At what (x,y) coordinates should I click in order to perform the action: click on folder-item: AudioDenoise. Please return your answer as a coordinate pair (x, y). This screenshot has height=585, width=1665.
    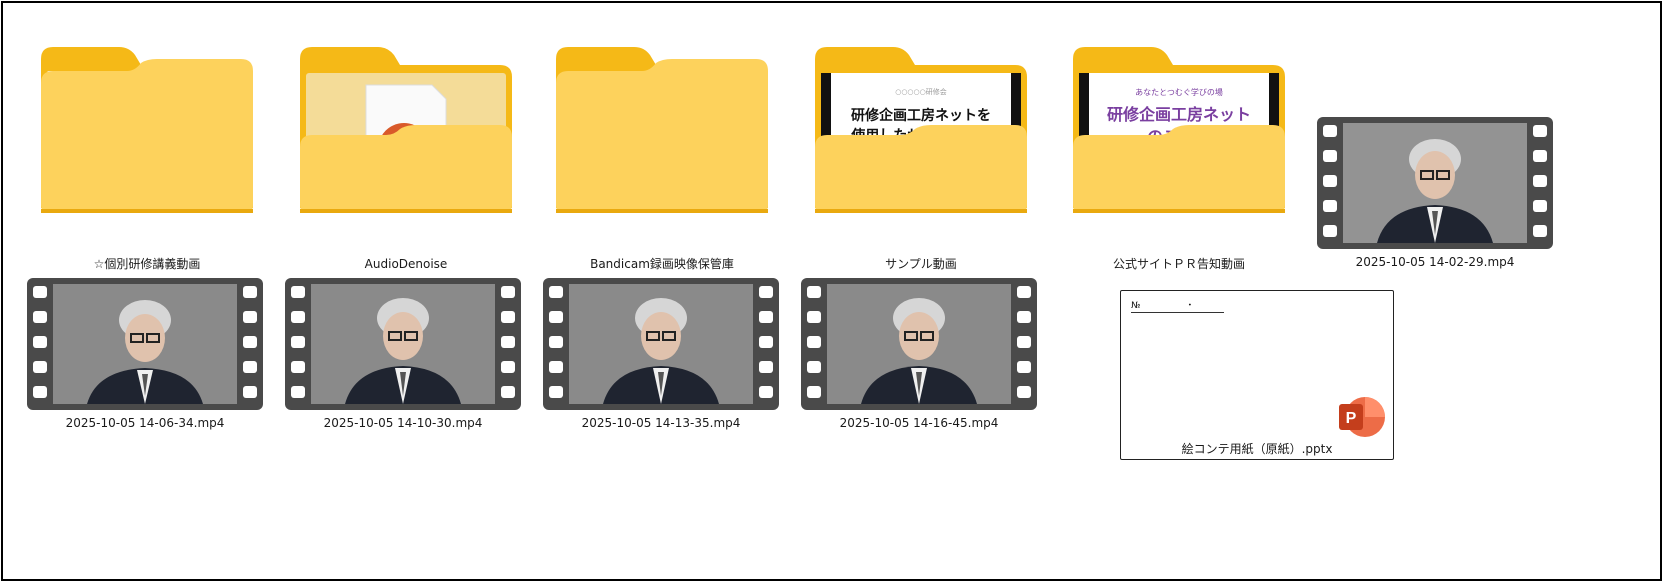
    Looking at the image, I should click on (430, 158).